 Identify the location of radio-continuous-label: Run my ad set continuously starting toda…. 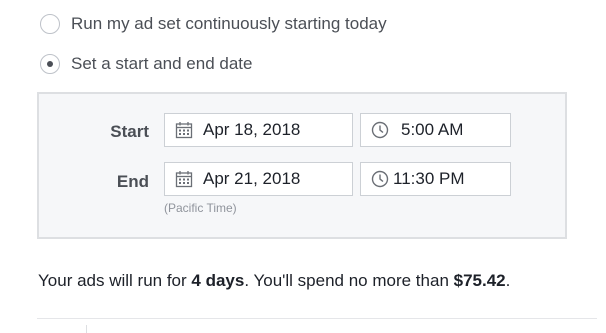
(229, 23).